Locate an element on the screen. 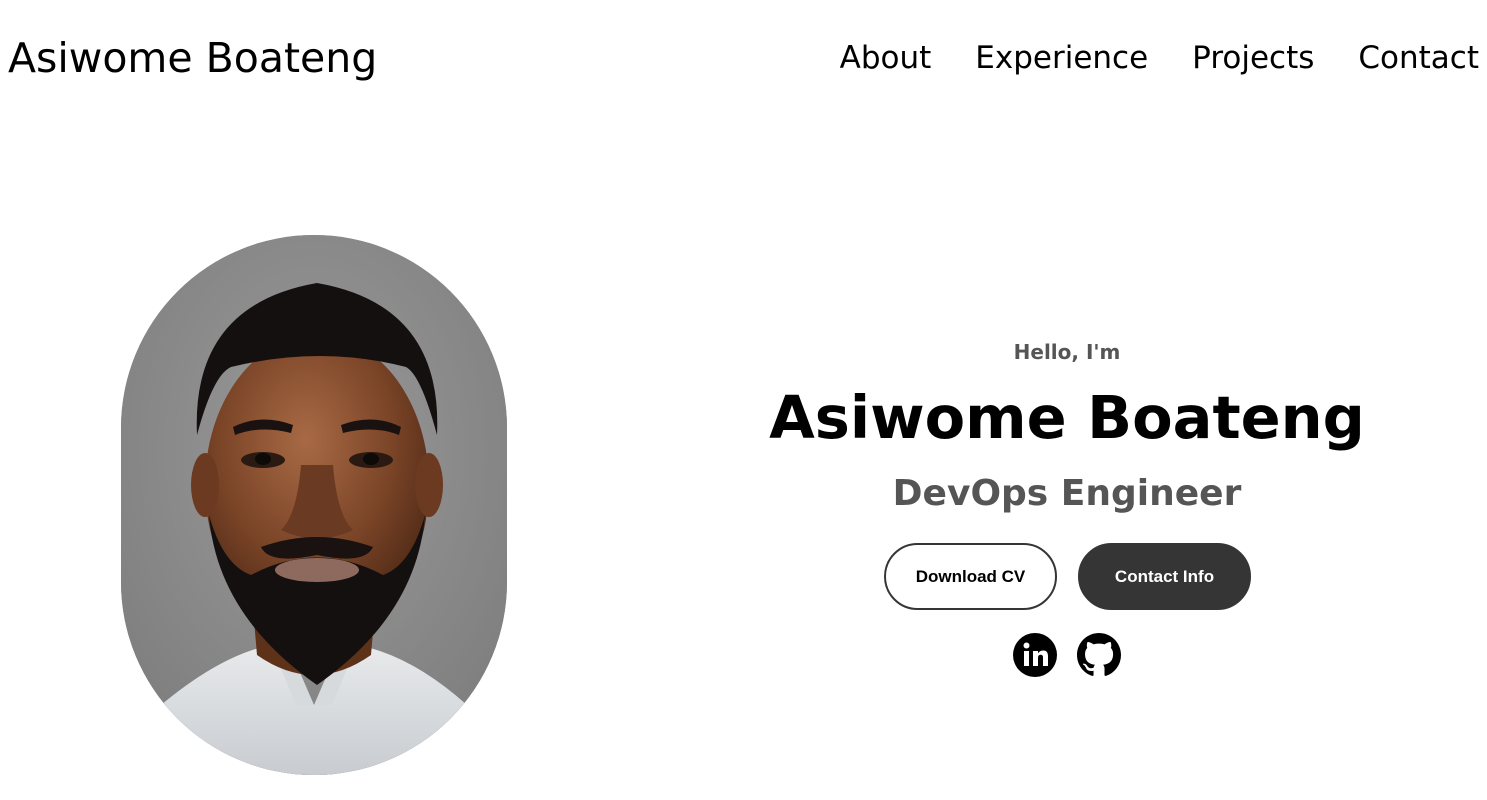 Image resolution: width=1487 pixels, height=800 pixels. nav-link-about: About is located at coordinates (886, 58).